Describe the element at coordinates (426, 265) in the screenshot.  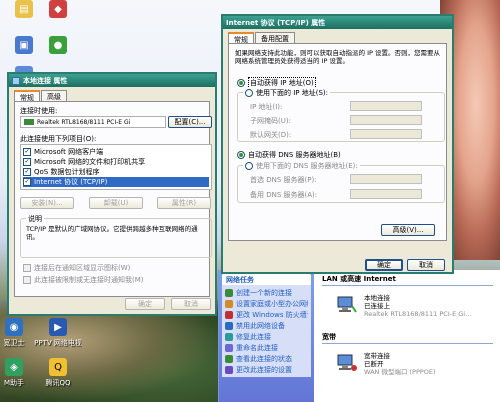
I see `tcpip-cancel-button: 取消` at that location.